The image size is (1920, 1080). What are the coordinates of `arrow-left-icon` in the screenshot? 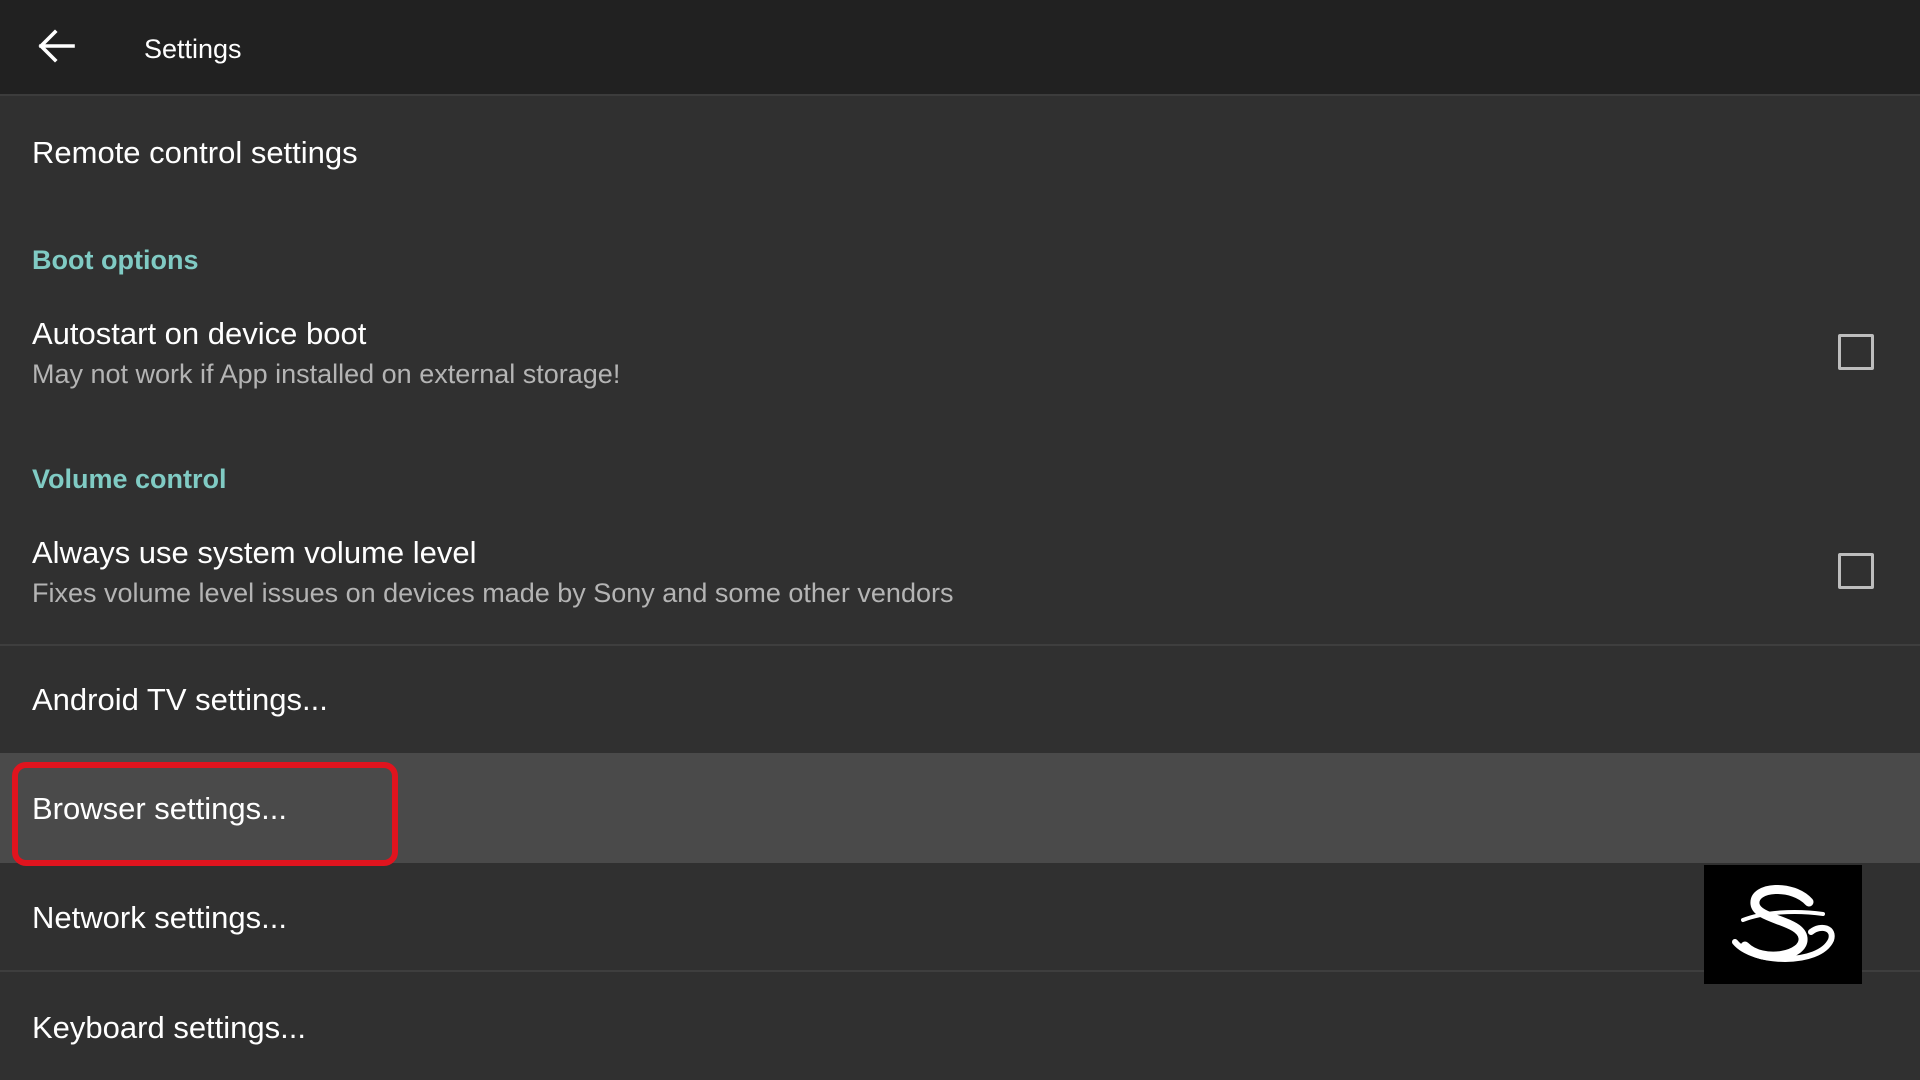 It's located at (56, 48).